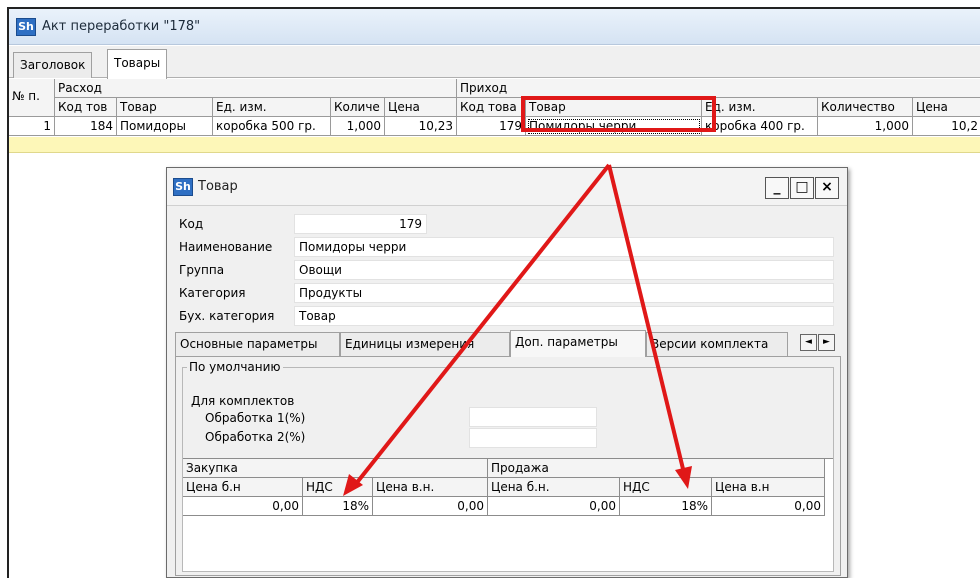  I want to click on column-header-sale-net: Цена б.н., so click(554, 487).